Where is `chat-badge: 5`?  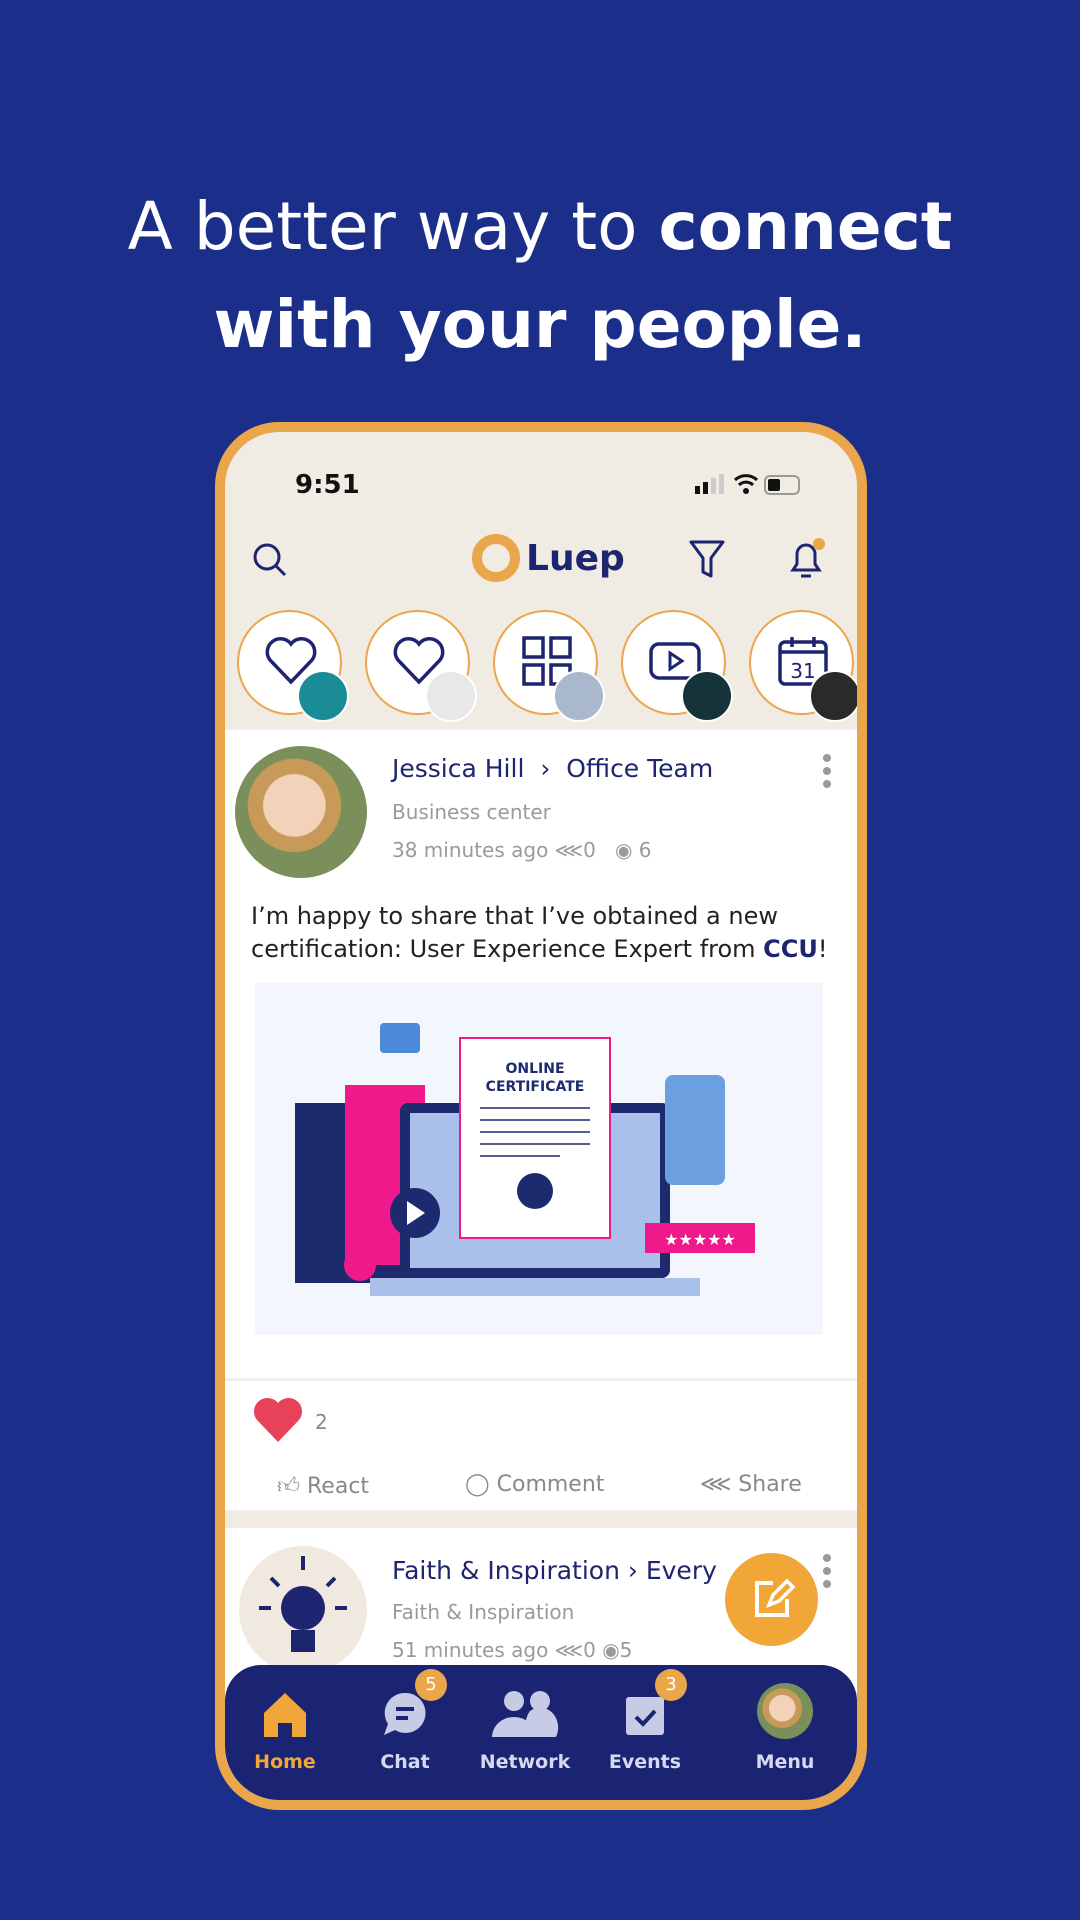
chat-badge: 5 is located at coordinates (431, 1685).